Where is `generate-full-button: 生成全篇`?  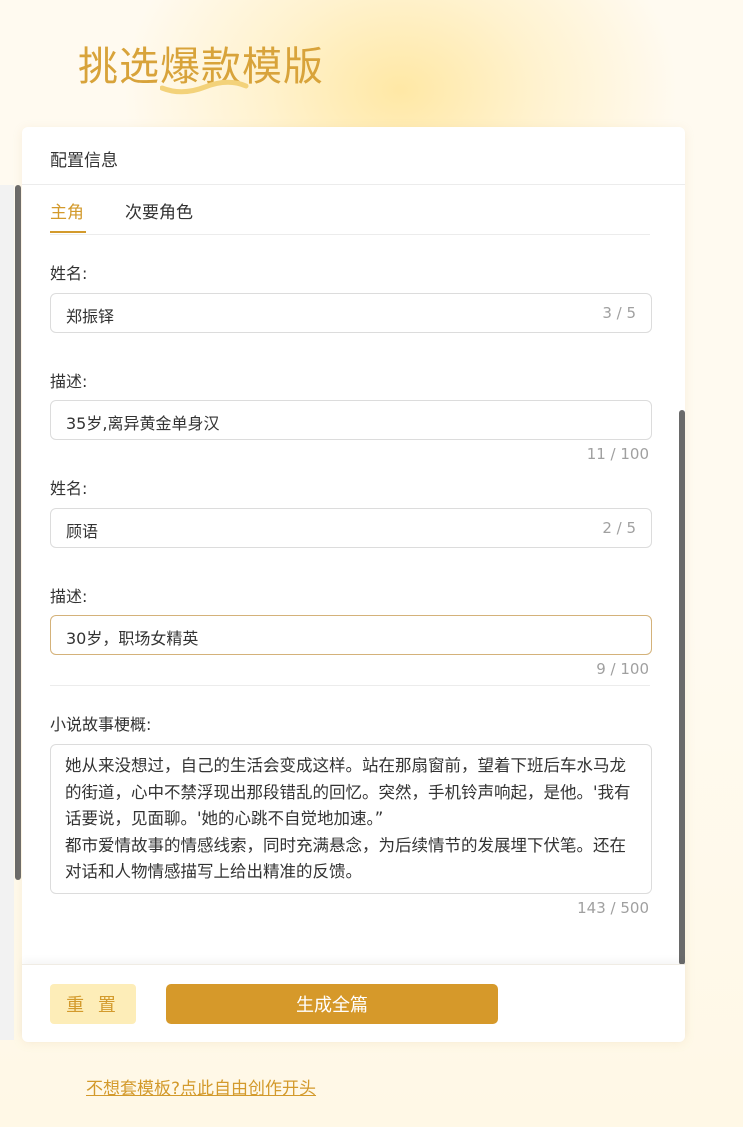
generate-full-button: 生成全篇 is located at coordinates (332, 1004).